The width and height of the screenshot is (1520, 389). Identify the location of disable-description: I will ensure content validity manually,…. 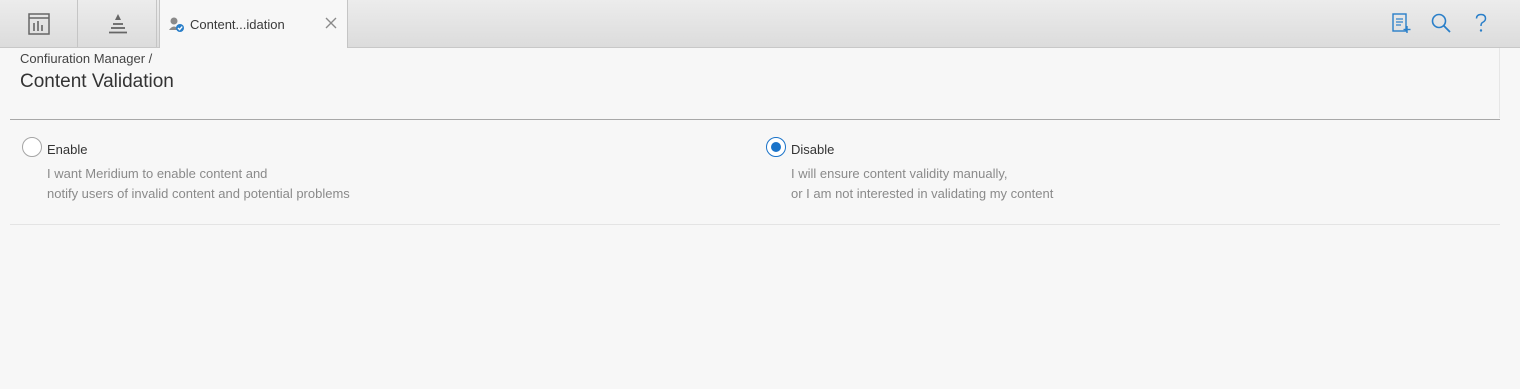
(922, 184).